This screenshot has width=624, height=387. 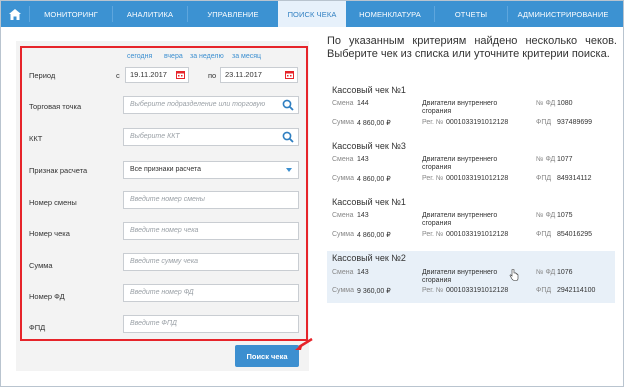 What do you see at coordinates (36, 138) in the screenshot?
I see `kkt-label: ККТ` at bounding box center [36, 138].